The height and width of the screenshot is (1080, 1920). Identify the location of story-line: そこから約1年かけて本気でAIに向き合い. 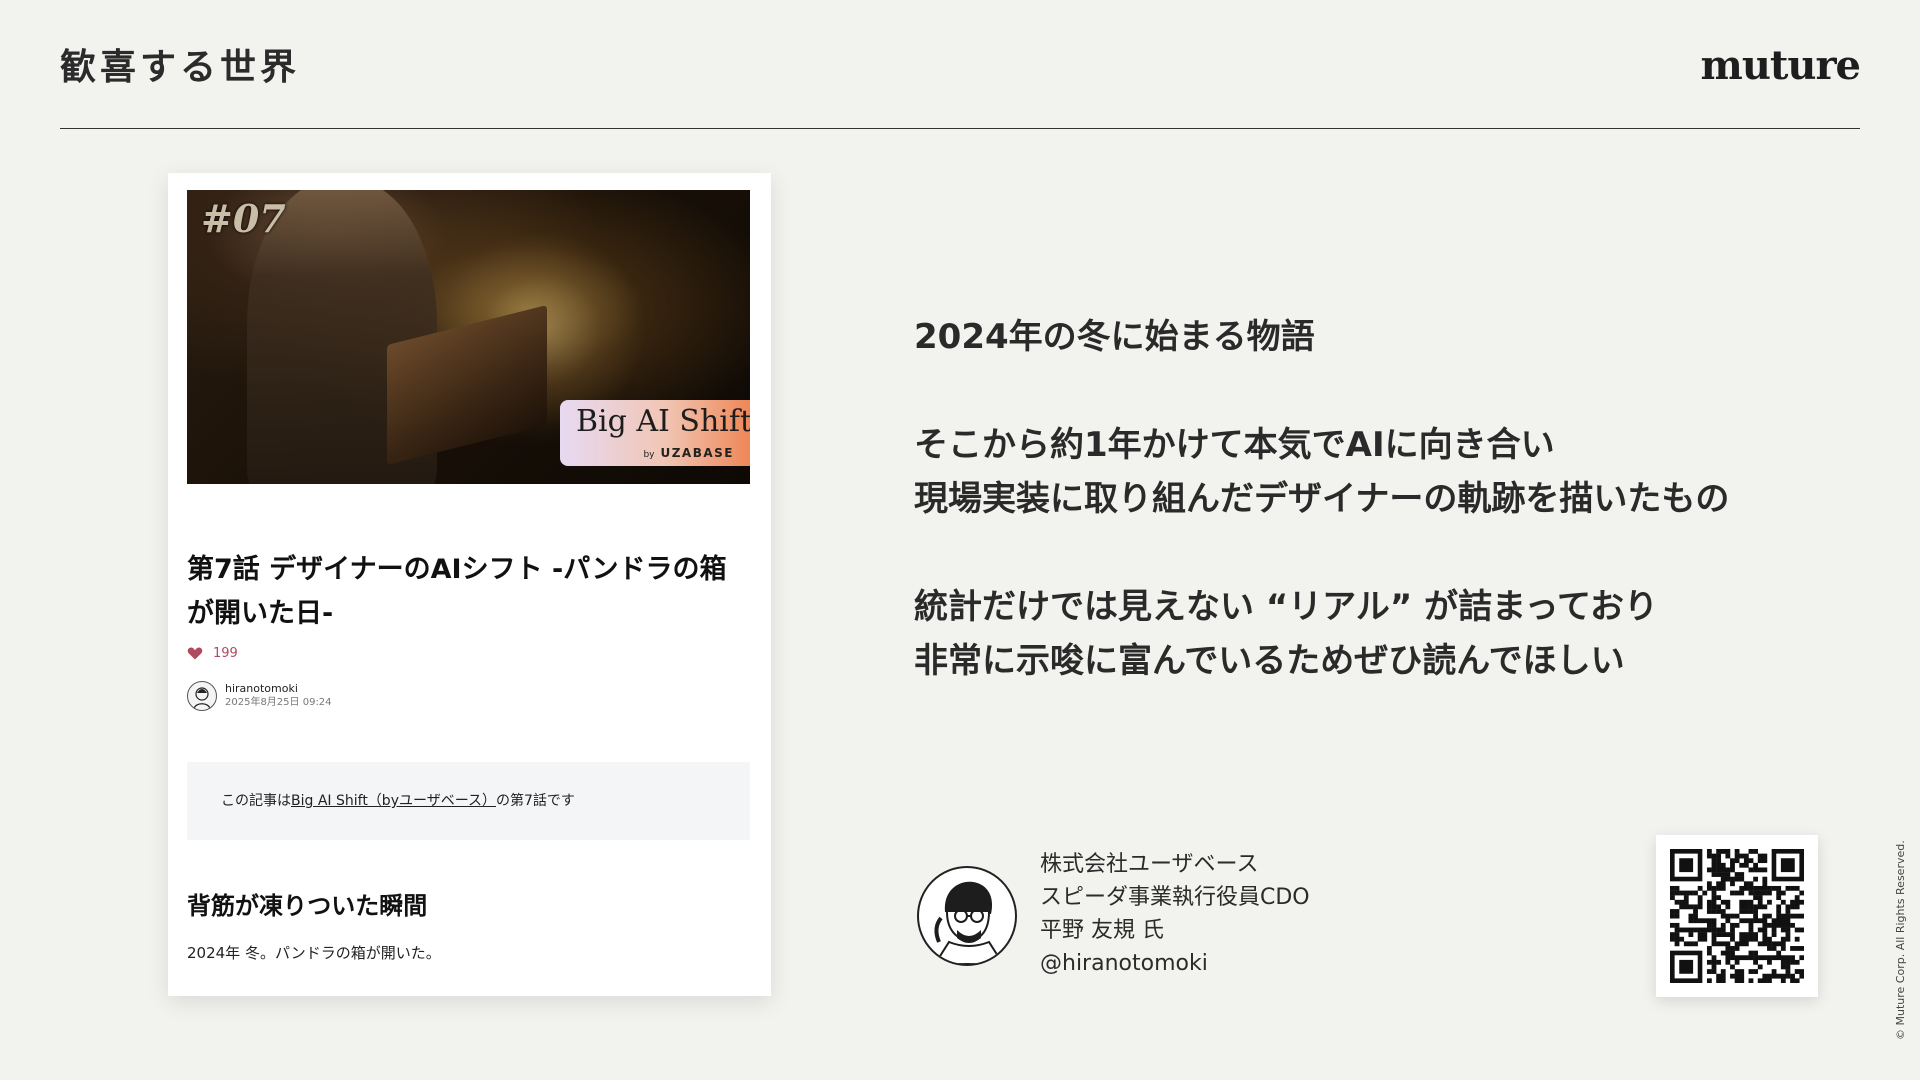
(1234, 445).